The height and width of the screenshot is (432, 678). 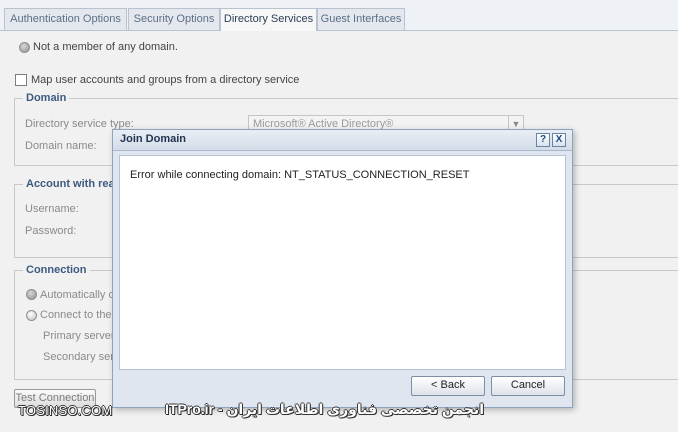 I want to click on connect-to-server-label: Connect to the s, so click(x=80, y=315).